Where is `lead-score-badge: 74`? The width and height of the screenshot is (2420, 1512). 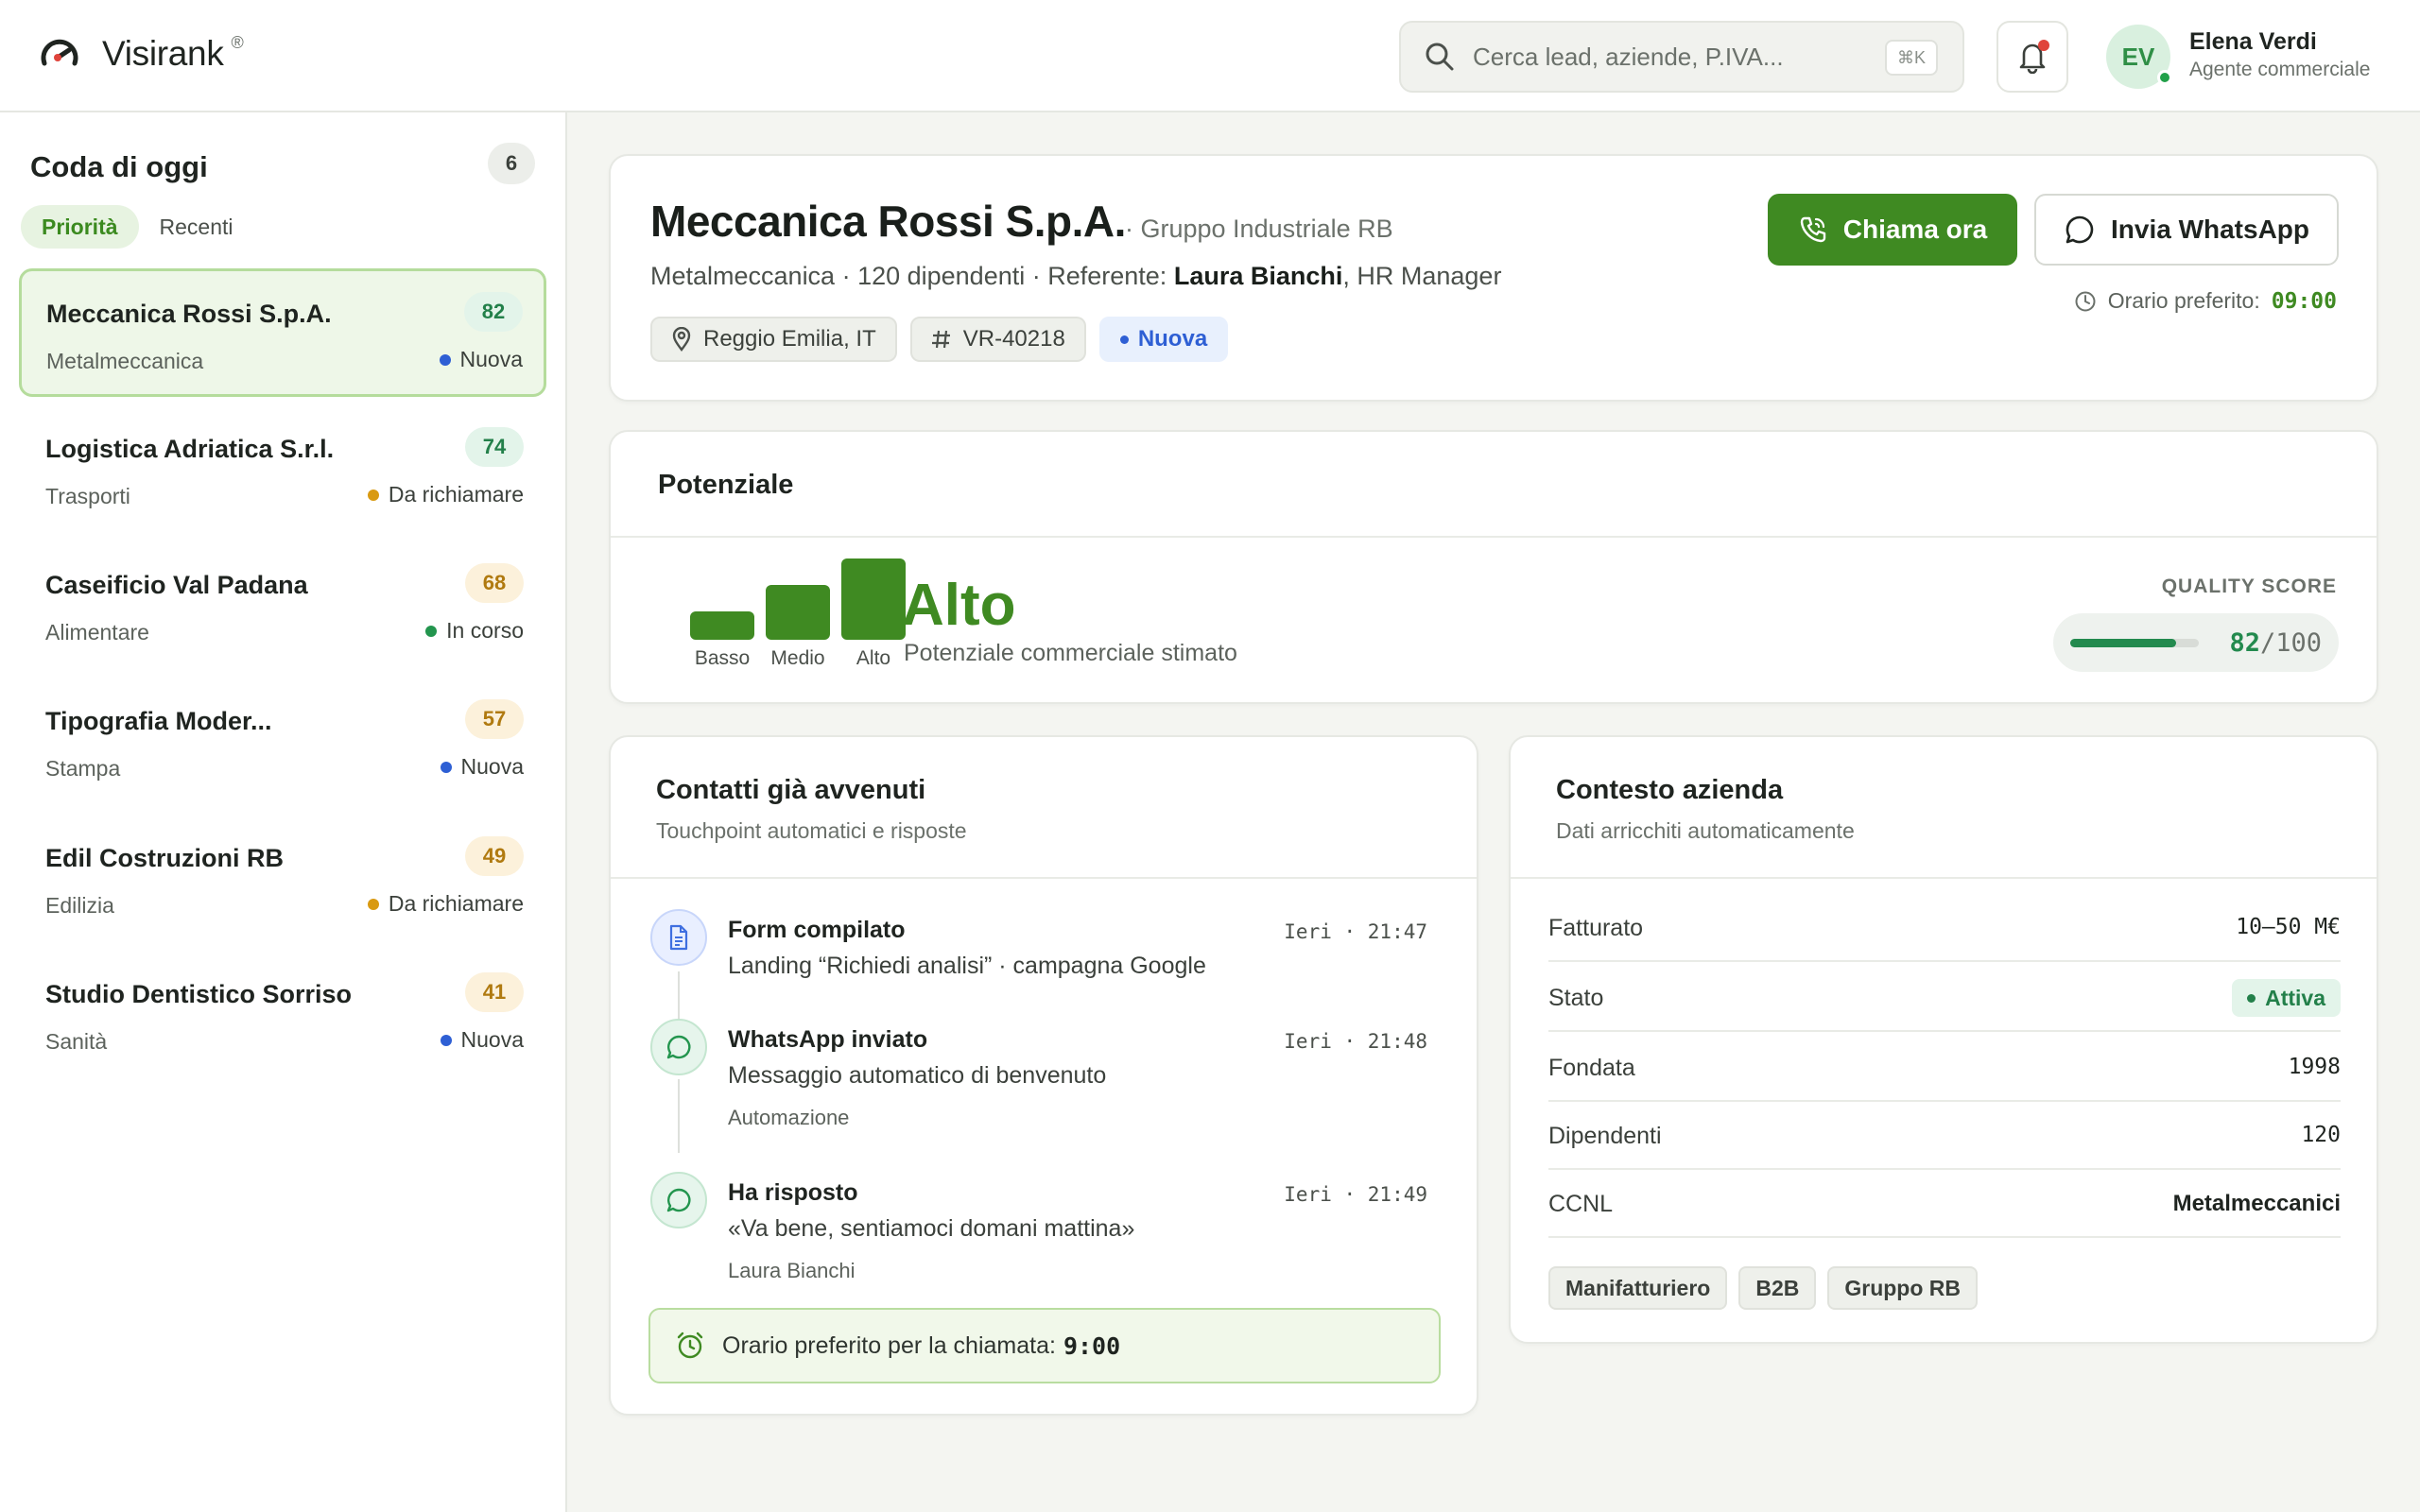
lead-score-badge: 74 is located at coordinates (494, 447).